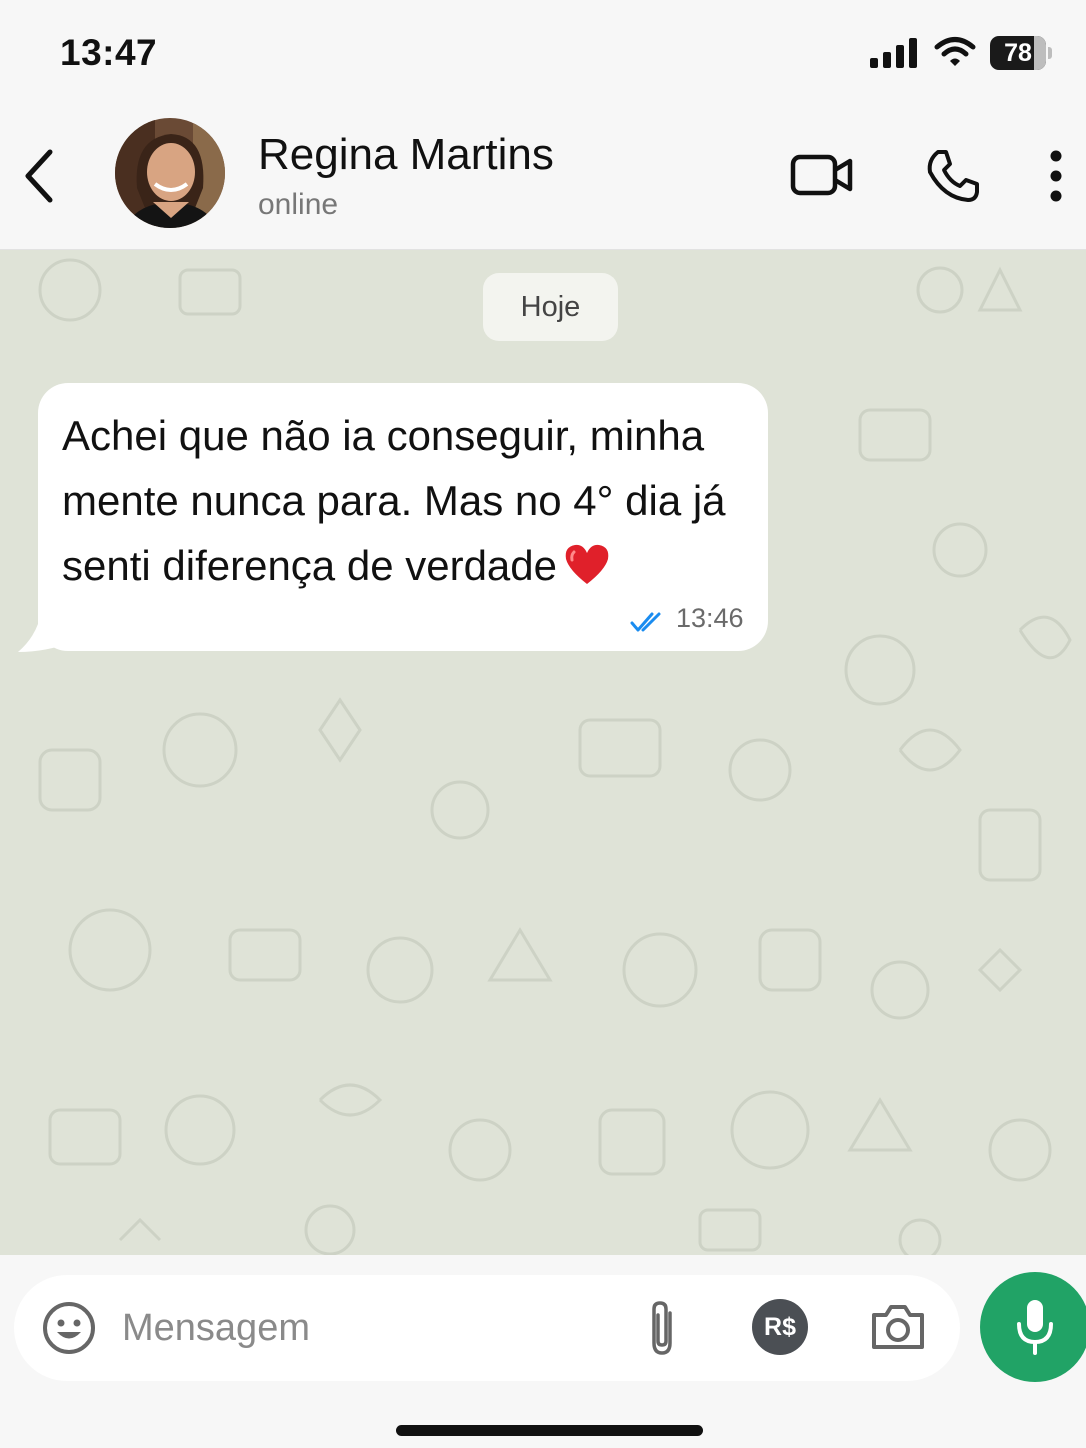 The width and height of the screenshot is (1086, 1448). Describe the element at coordinates (170, 173) in the screenshot. I see `avatar` at that location.